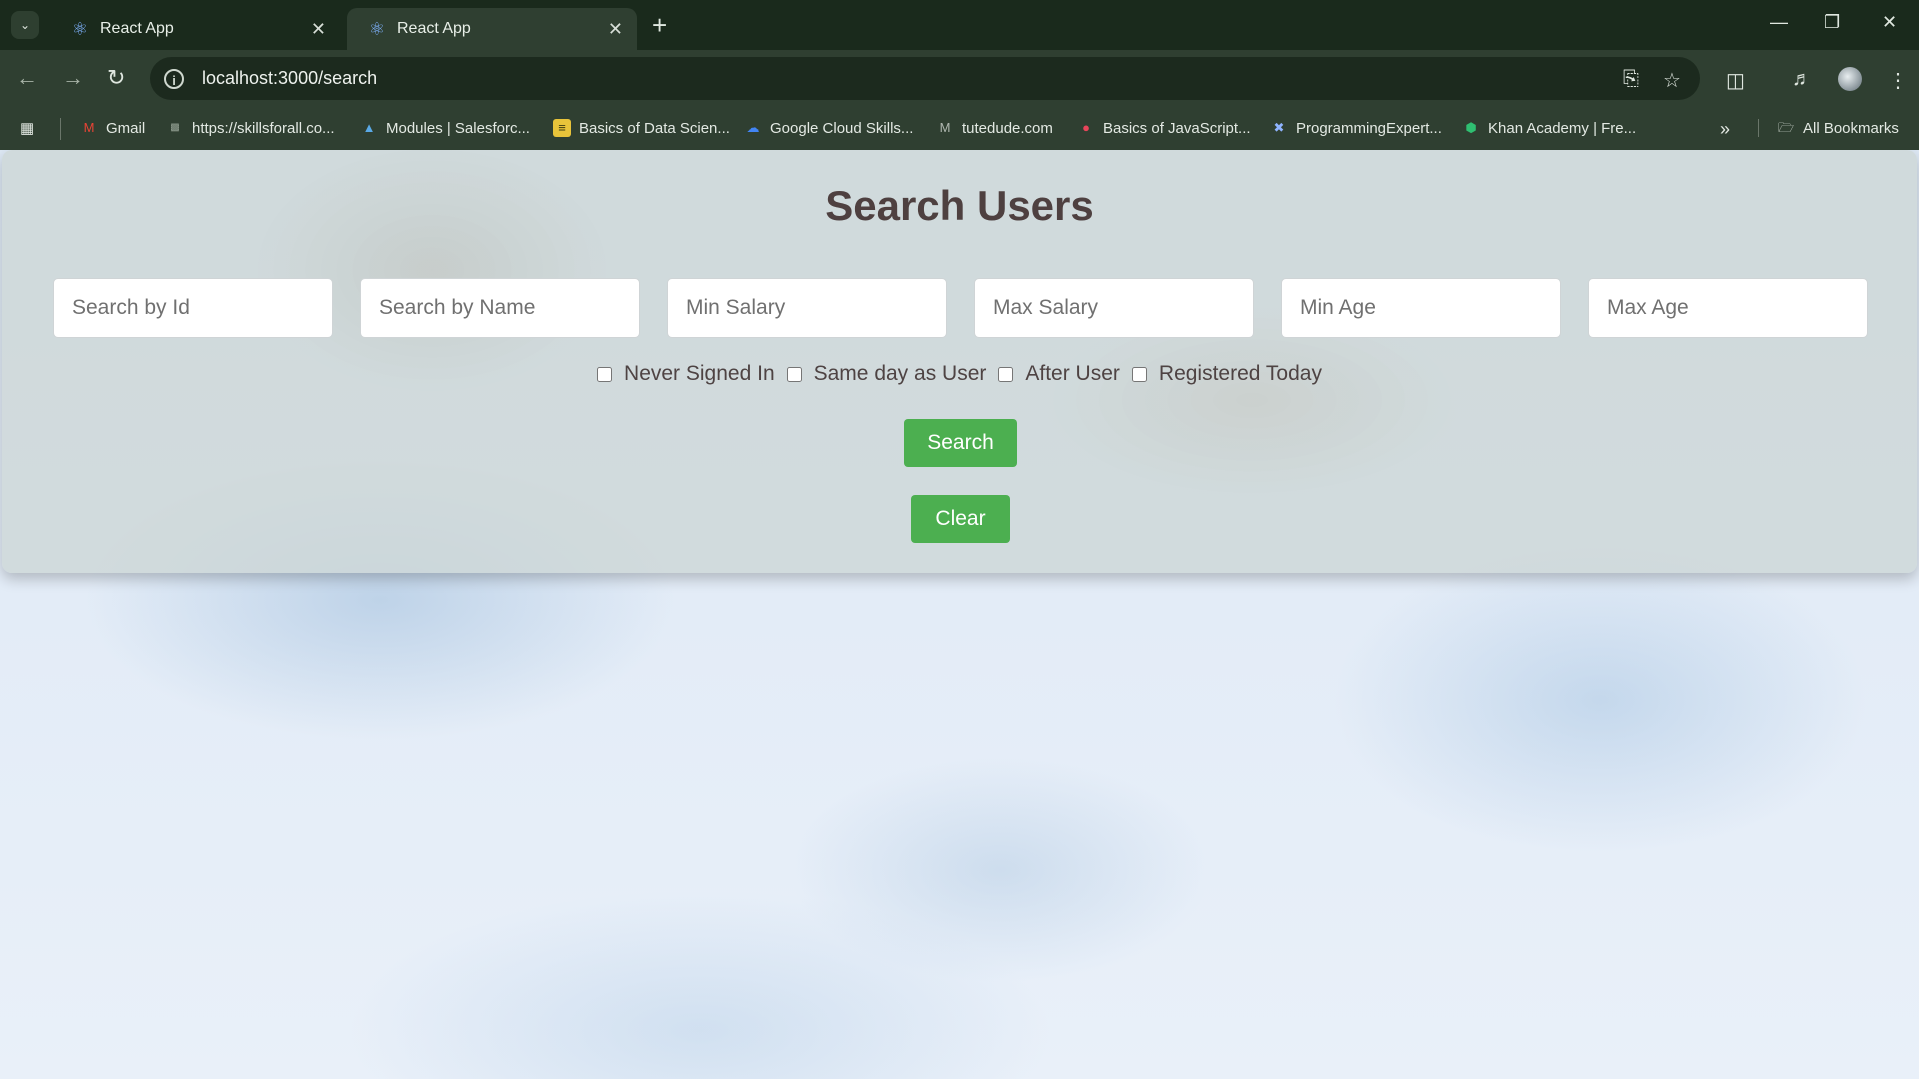 The height and width of the screenshot is (1079, 1919). What do you see at coordinates (60, 129) in the screenshot?
I see `bookmarks-divider` at bounding box center [60, 129].